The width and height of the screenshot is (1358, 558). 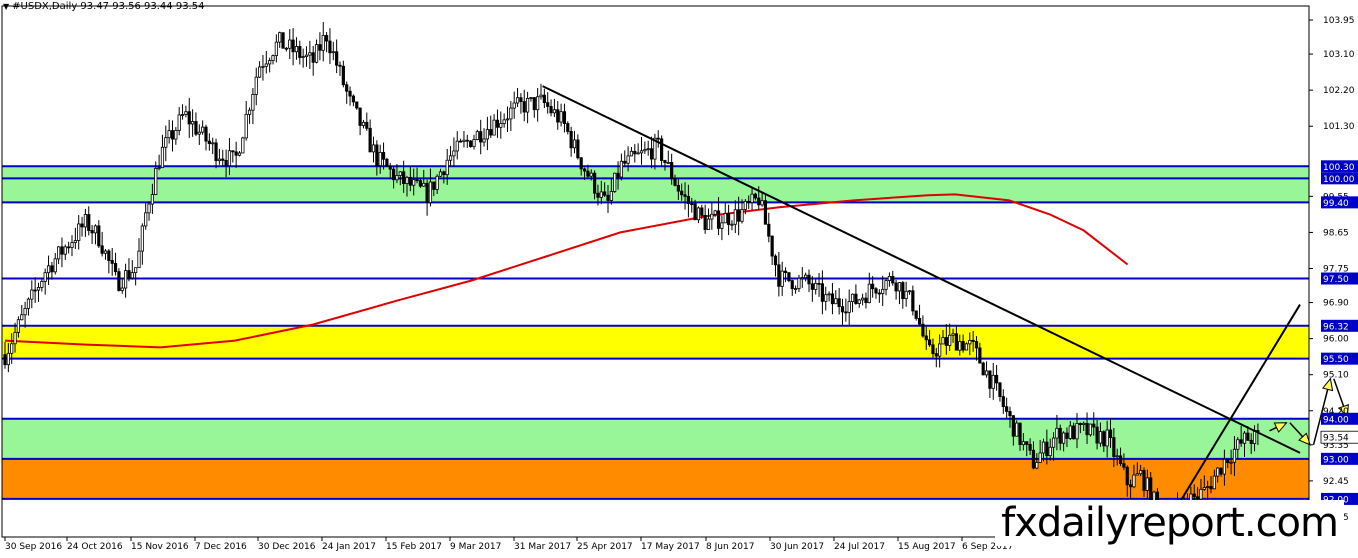 What do you see at coordinates (6, 6) in the screenshot?
I see `dropdown-triangle-icon: ▼` at bounding box center [6, 6].